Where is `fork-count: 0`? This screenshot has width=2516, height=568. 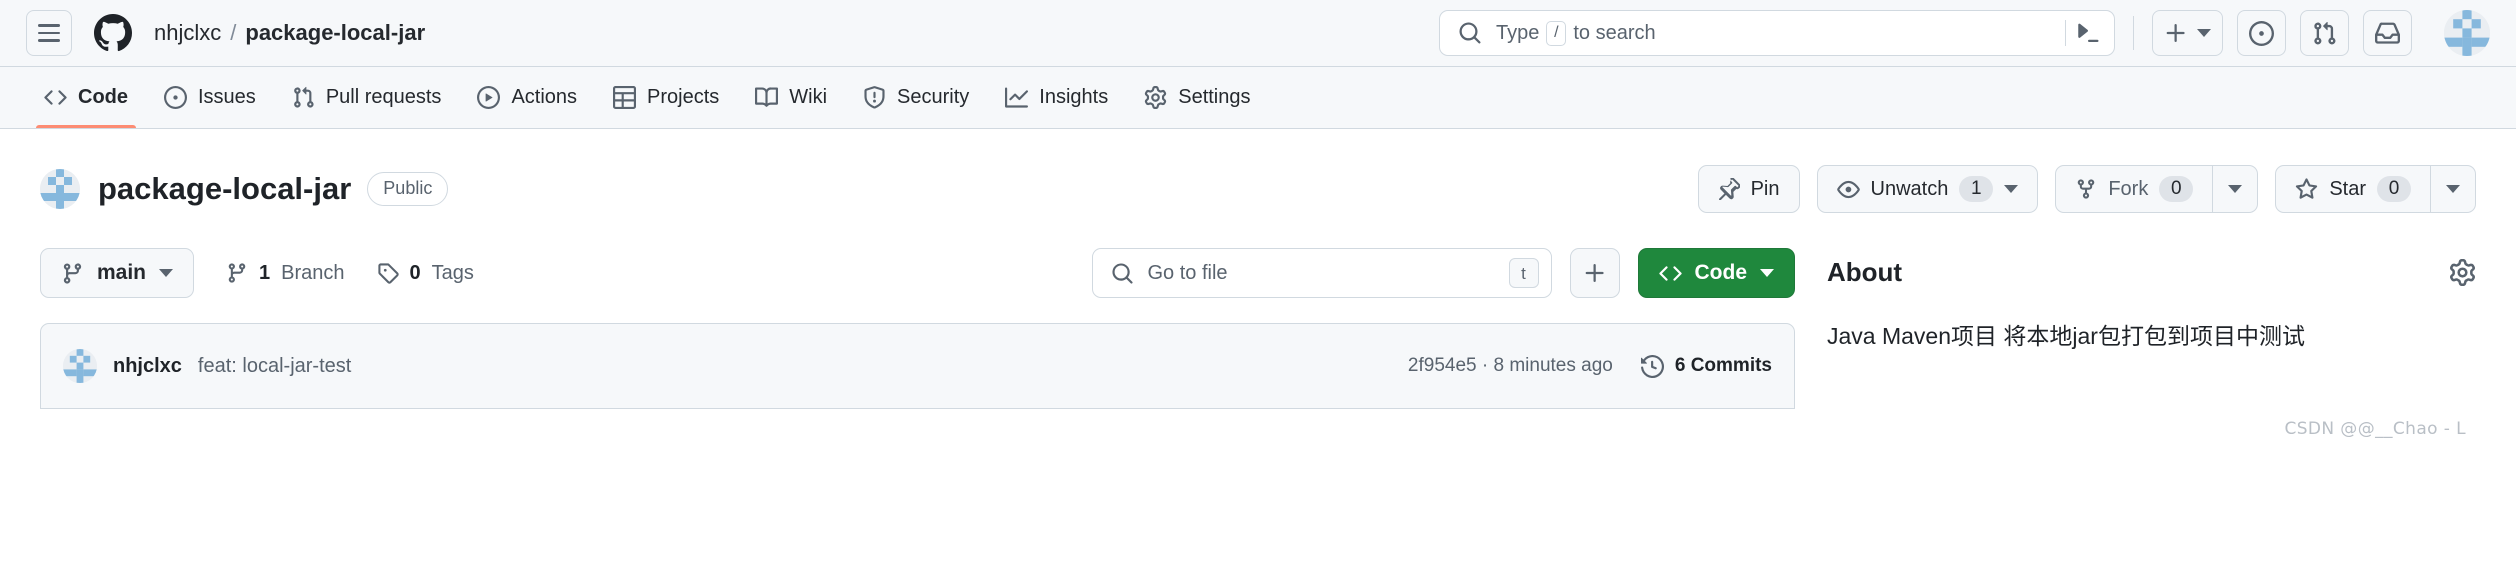 fork-count: 0 is located at coordinates (2176, 189).